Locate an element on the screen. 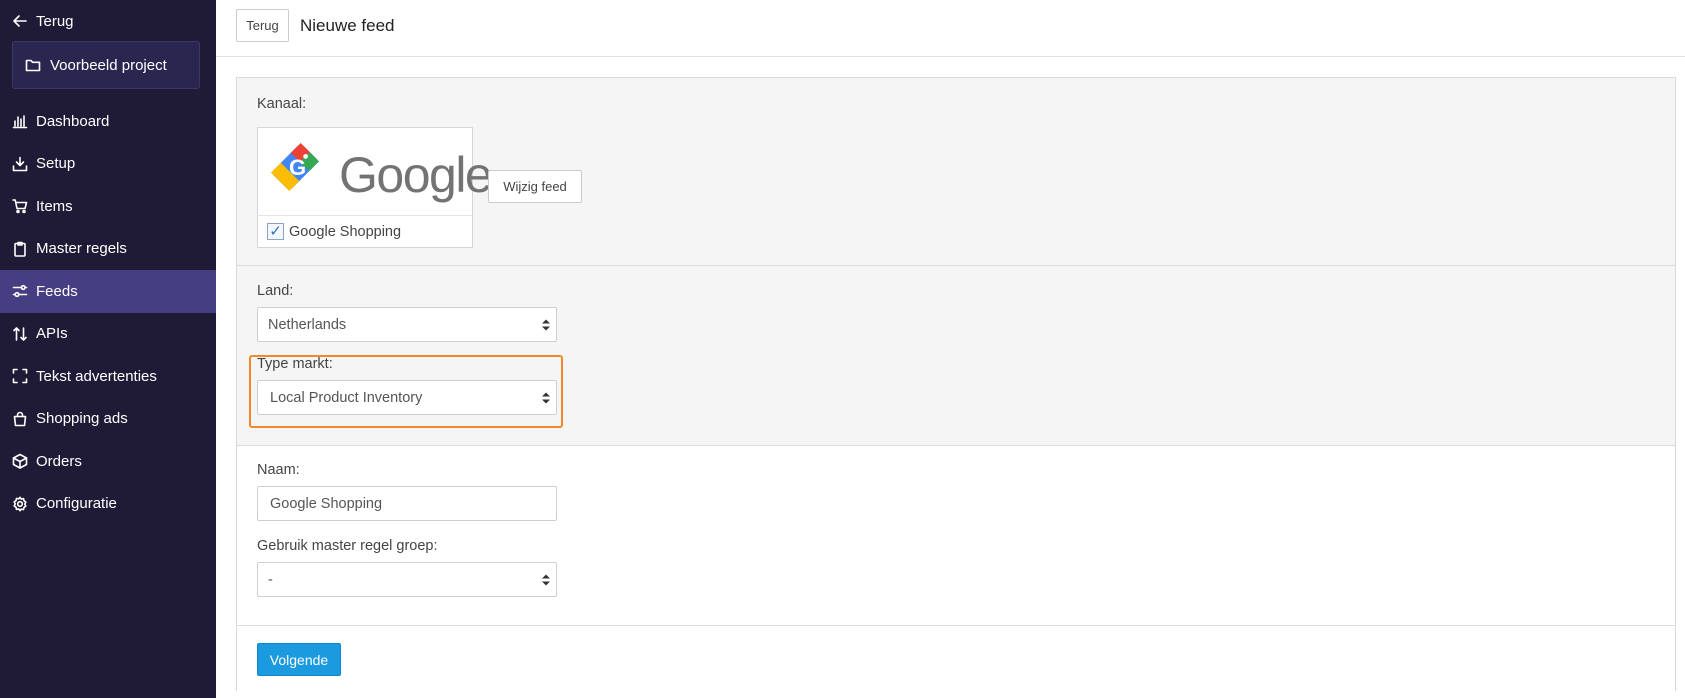 The width and height of the screenshot is (1685, 698). download-icon is located at coordinates (20, 164).